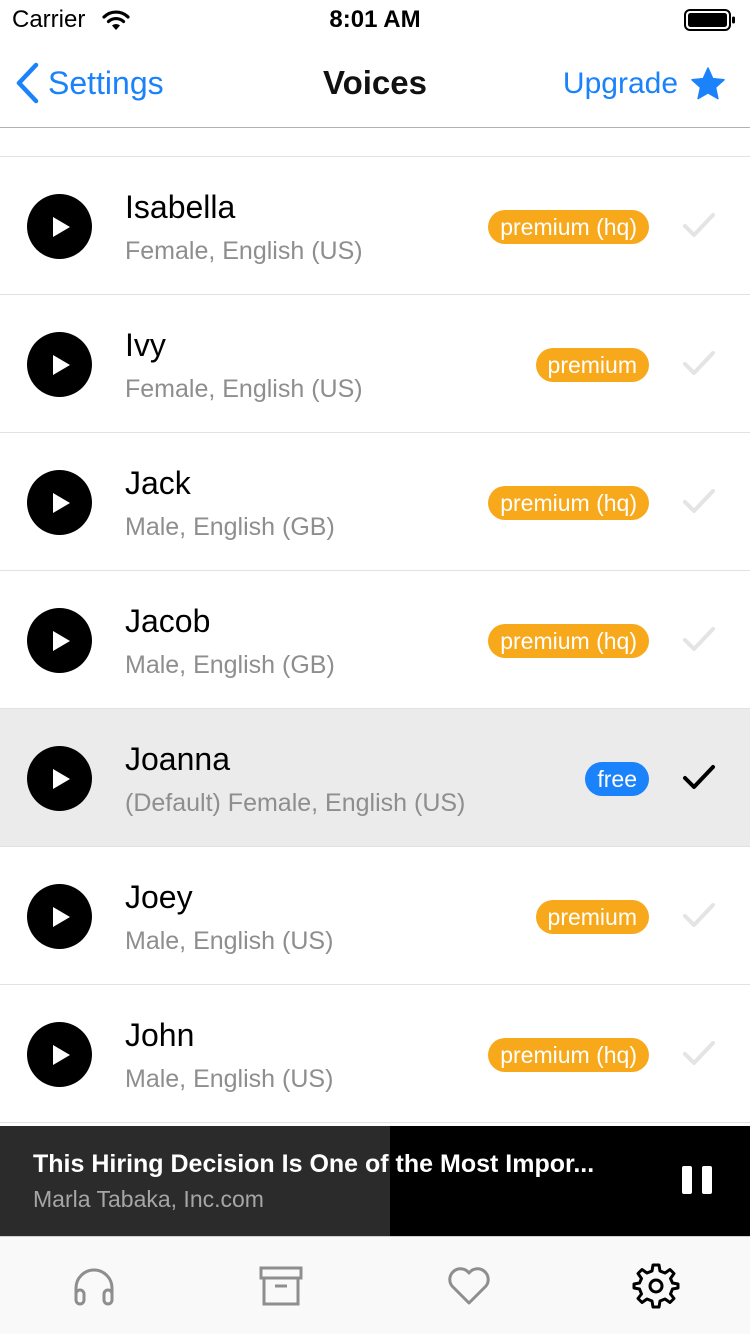 The height and width of the screenshot is (1334, 750). I want to click on voice-row-joey: Joey Male, English (US) premium, so click(375, 916).